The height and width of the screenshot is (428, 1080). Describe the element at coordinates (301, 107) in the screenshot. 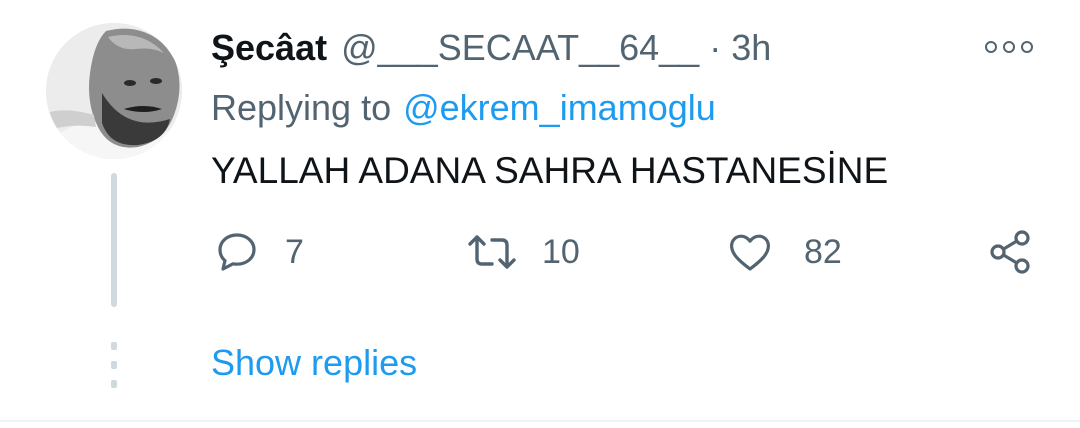

I see `replying-to-label: Replying to` at that location.